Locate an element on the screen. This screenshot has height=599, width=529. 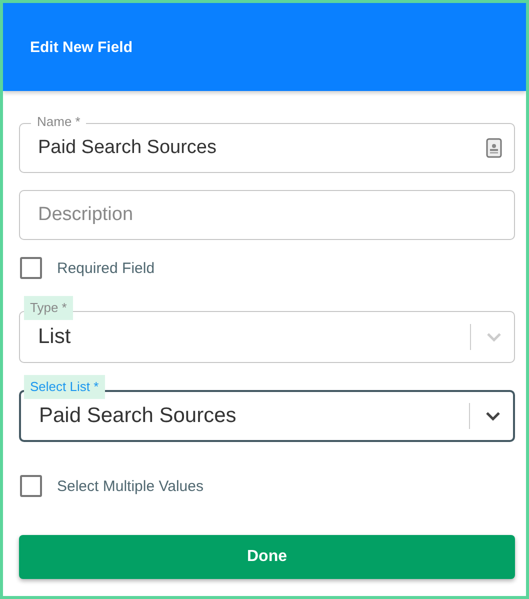
checkbox-label: Select Multiple Values is located at coordinates (130, 486).